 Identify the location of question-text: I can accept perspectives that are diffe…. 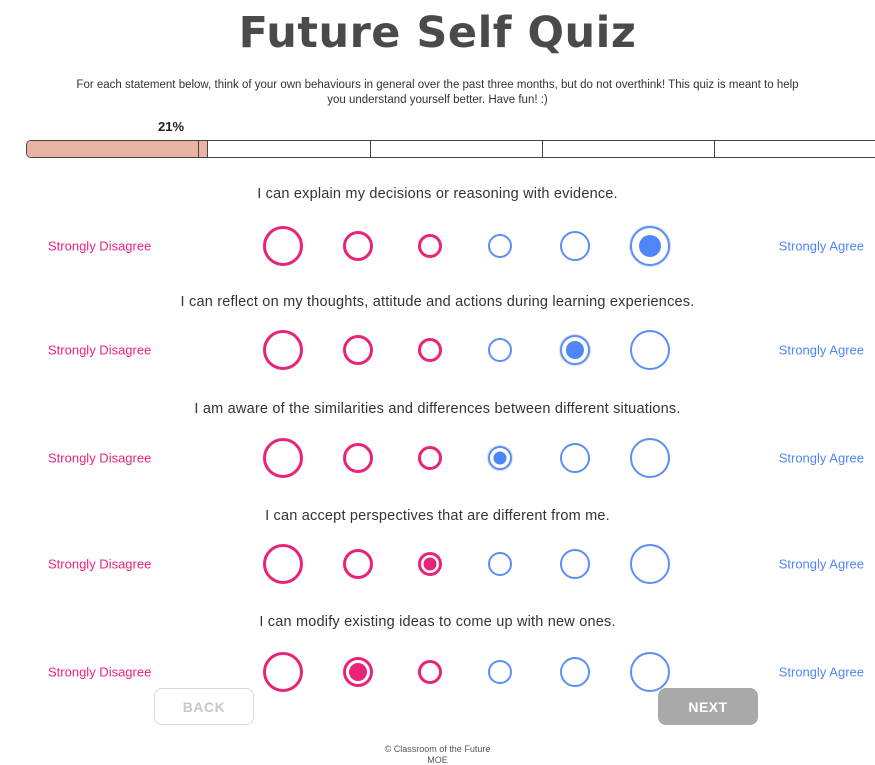
(437, 516).